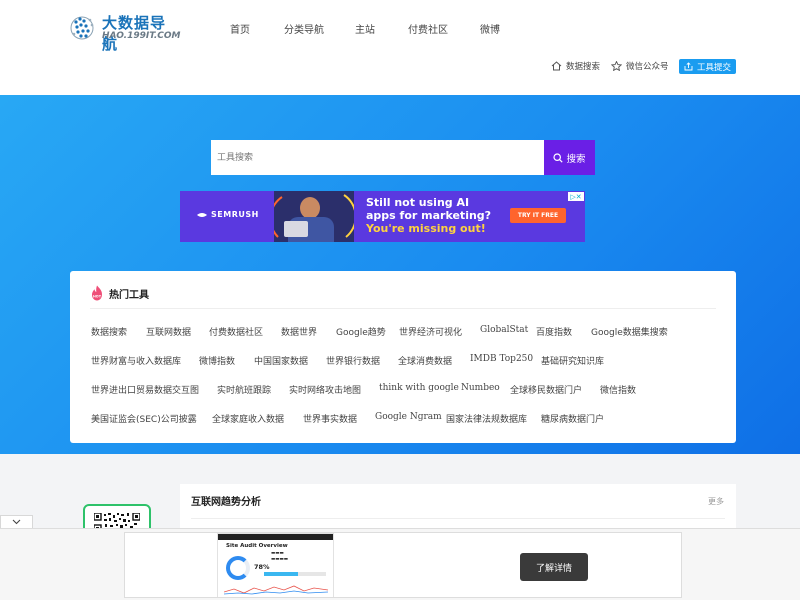 The image size is (800, 600). I want to click on hot-tool-link: 实时航班跟踪, so click(244, 389).